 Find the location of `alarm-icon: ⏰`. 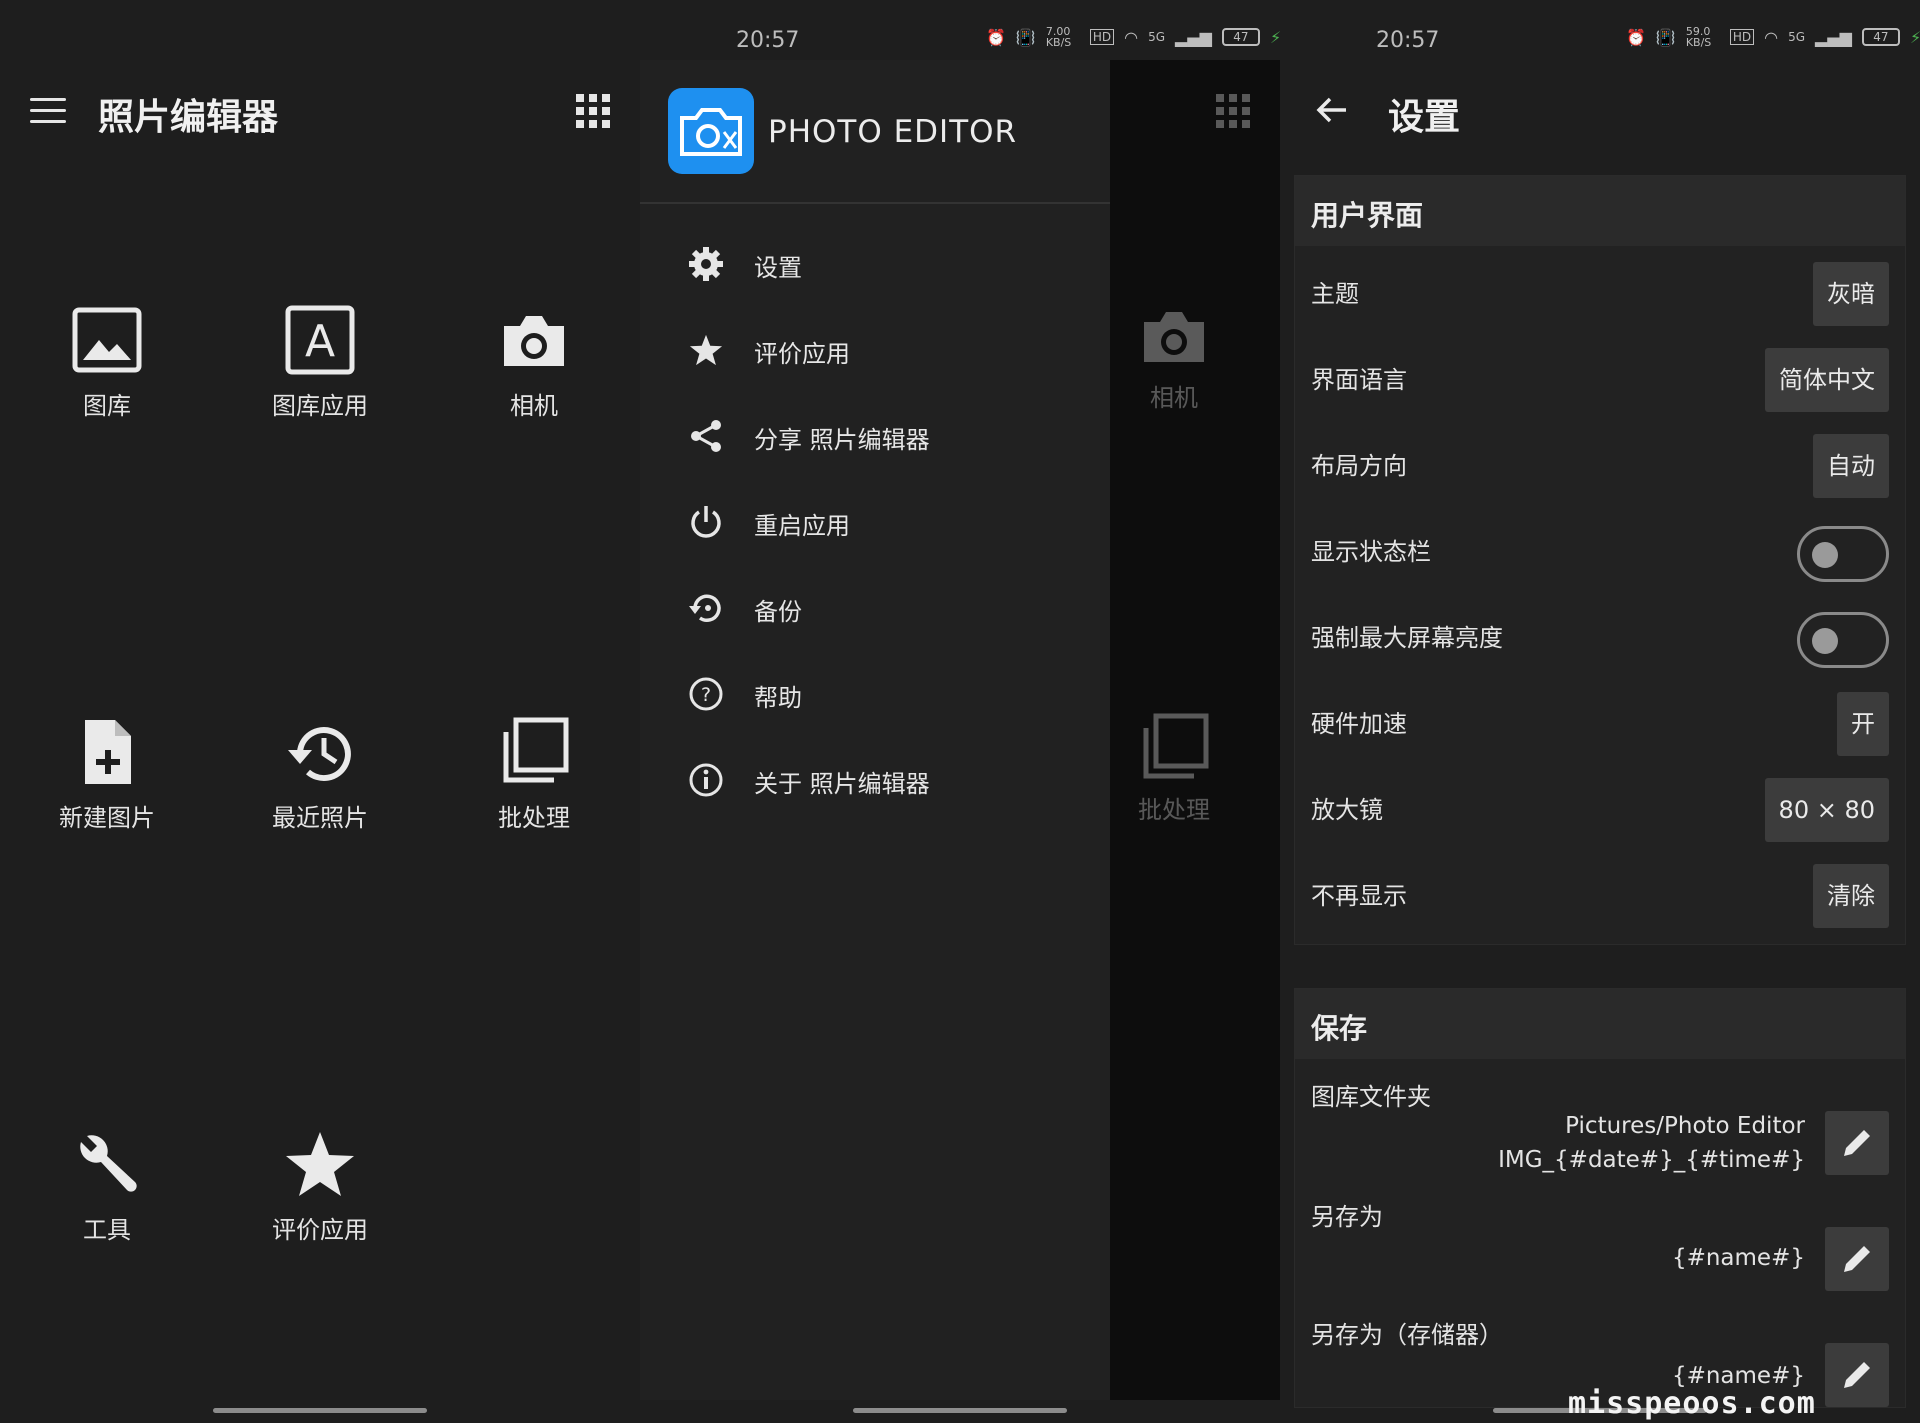

alarm-icon: ⏰ is located at coordinates (1636, 37).